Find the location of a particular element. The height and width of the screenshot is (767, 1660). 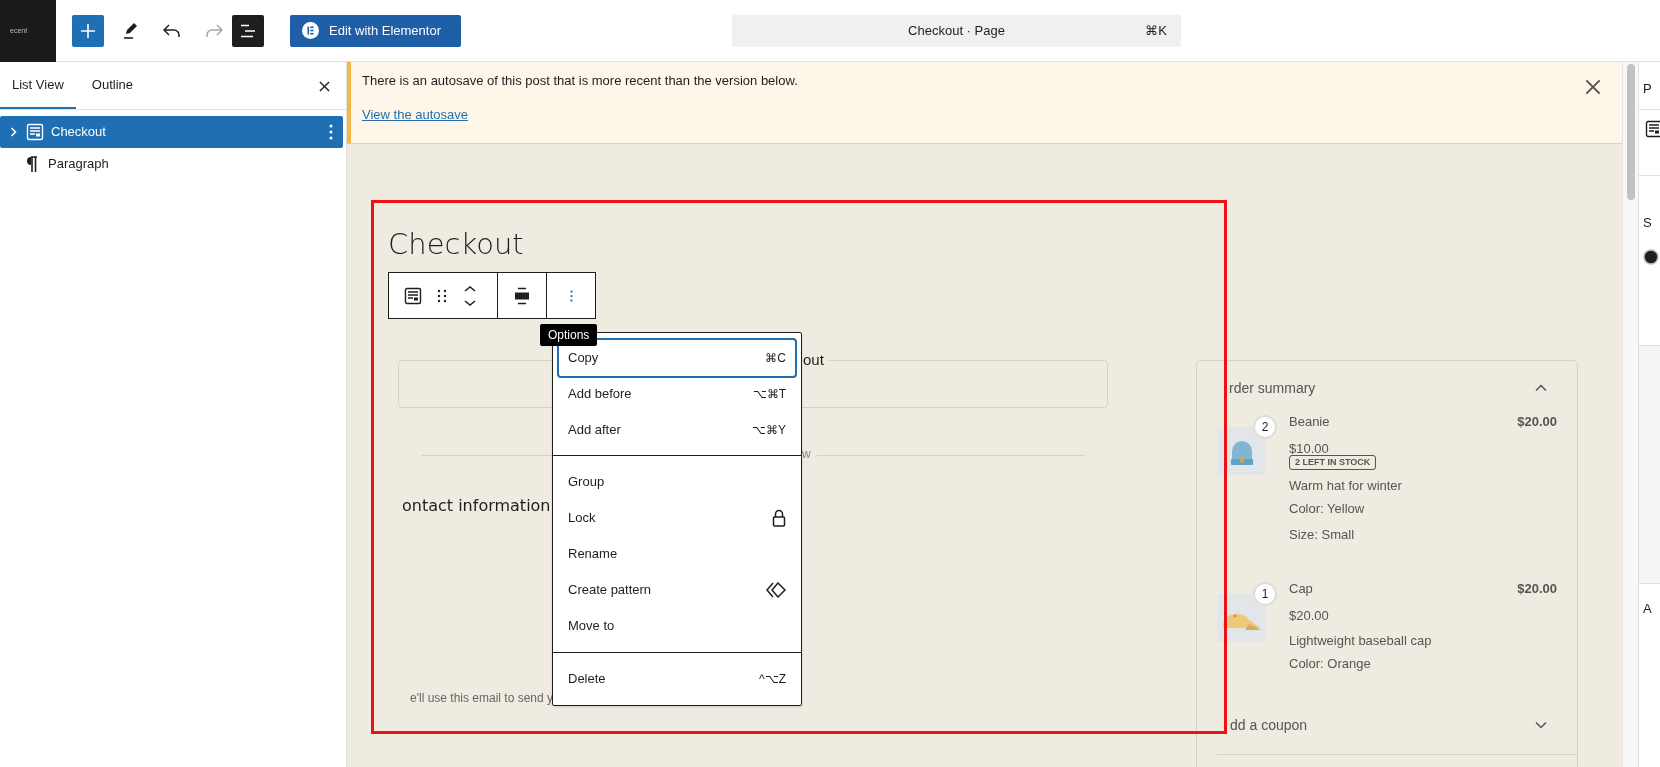

block-type-button is located at coordinates (413, 295).